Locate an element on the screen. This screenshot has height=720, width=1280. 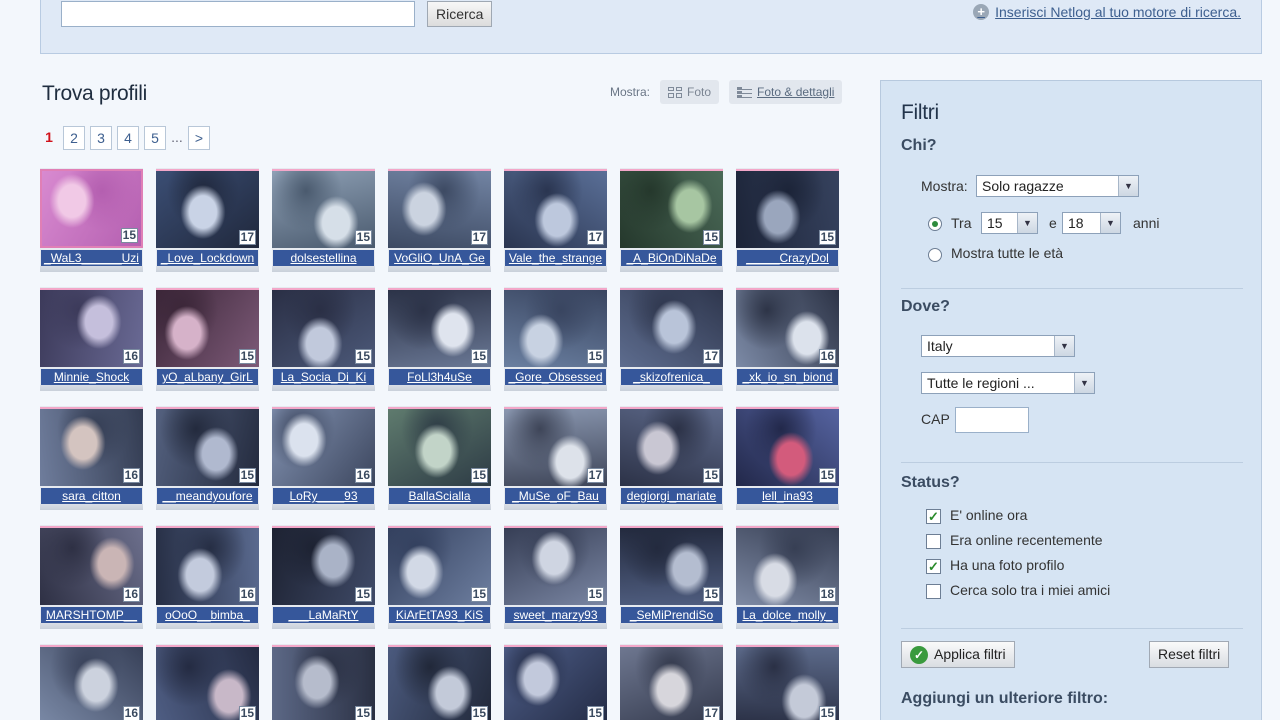
profile-card: 15 _SeMiPrendiSo is located at coordinates (671, 577).